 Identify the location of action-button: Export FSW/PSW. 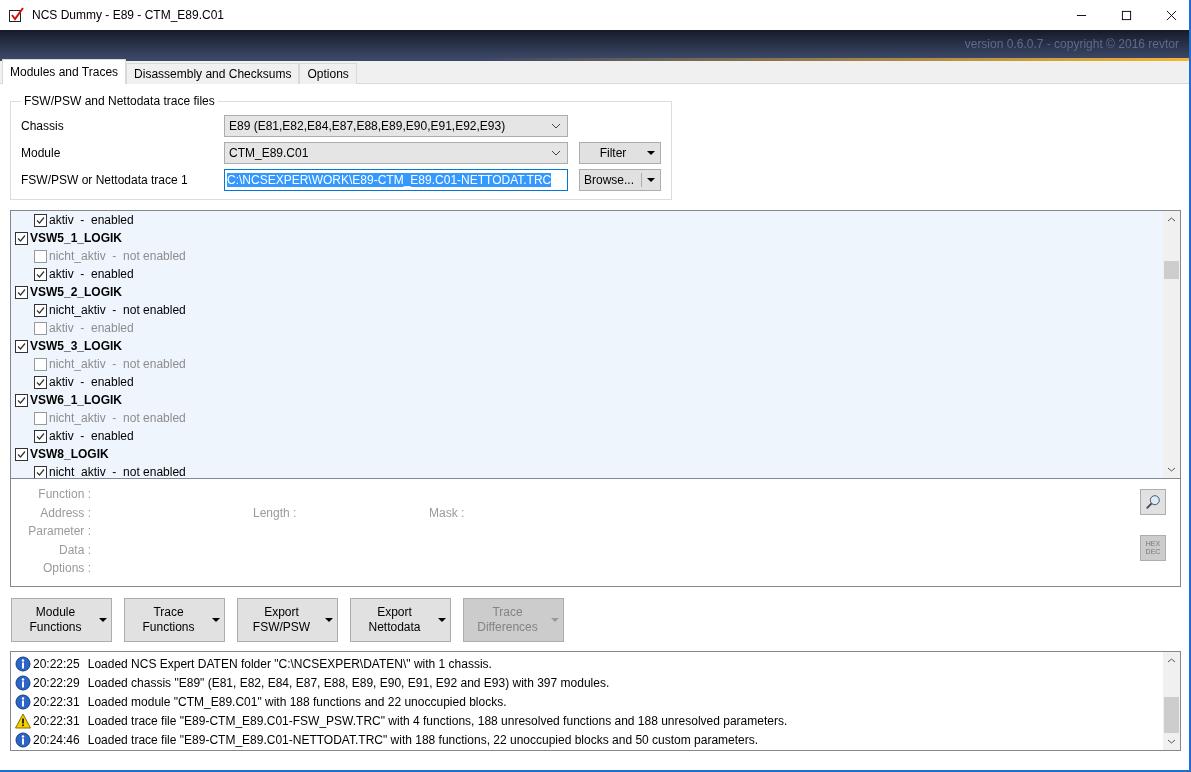
(287, 620).